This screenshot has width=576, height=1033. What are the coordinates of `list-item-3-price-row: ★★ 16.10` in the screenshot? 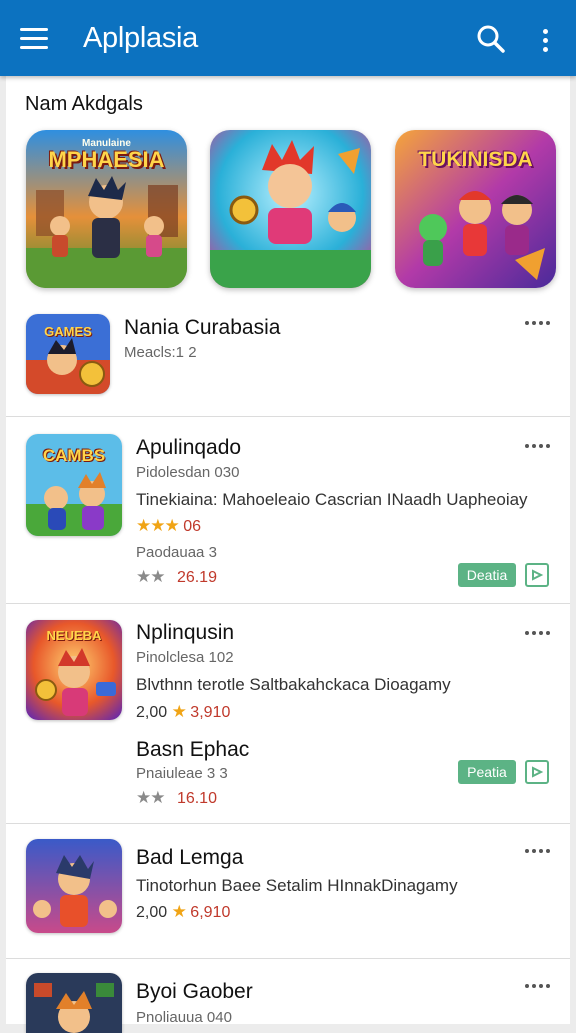 It's located at (176, 798).